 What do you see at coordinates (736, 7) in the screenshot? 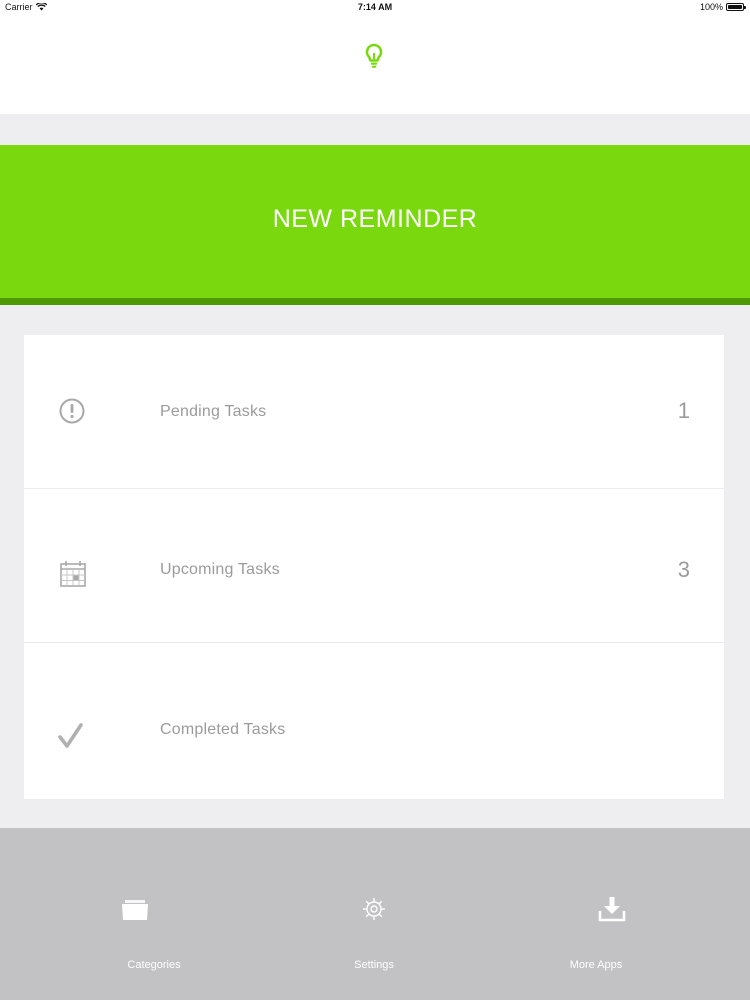
I see `battery-icon` at bounding box center [736, 7].